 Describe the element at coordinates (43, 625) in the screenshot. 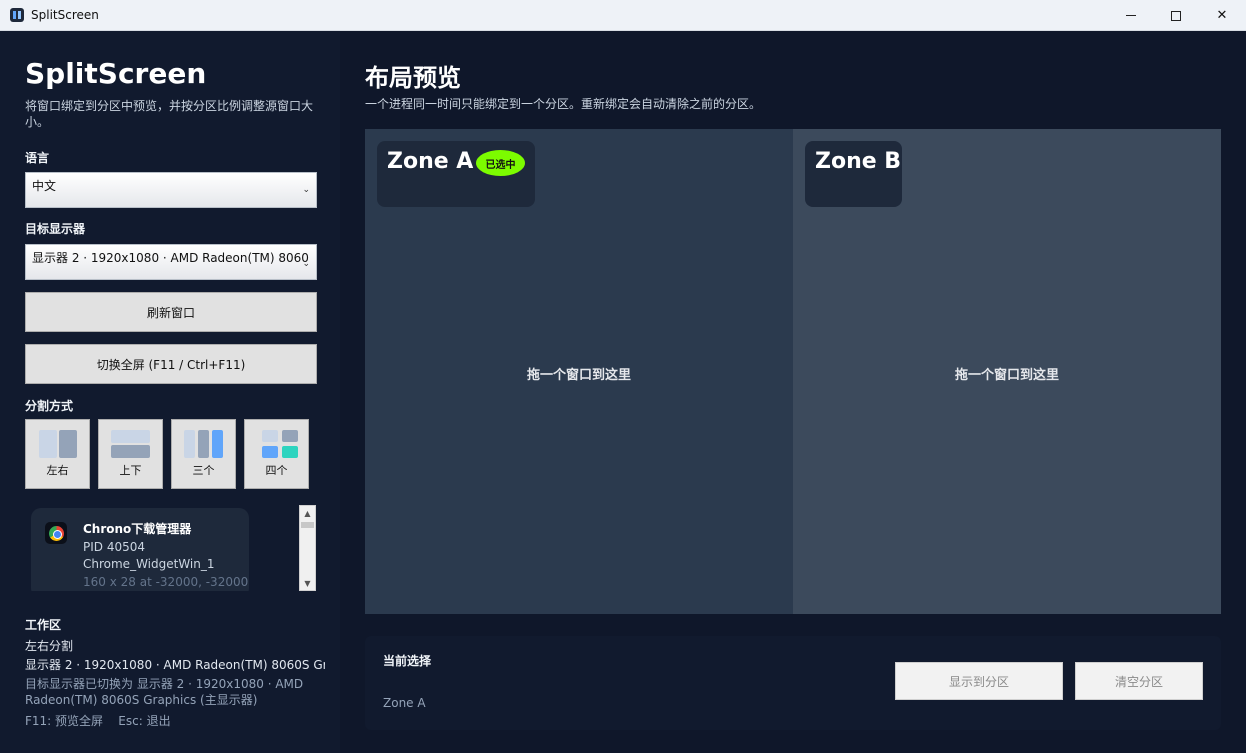

I see `workspace-label: 工作区` at that location.